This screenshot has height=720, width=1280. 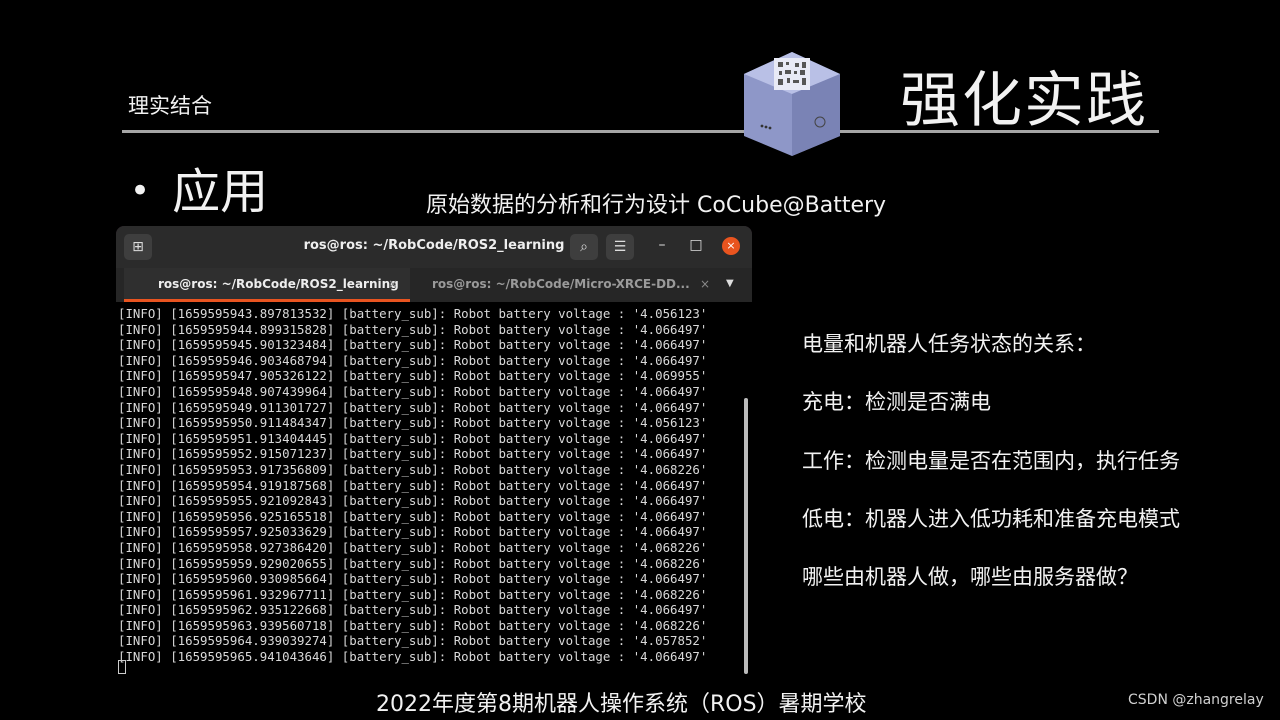 I want to click on bullet-item: • 应用, so click(x=199, y=187).